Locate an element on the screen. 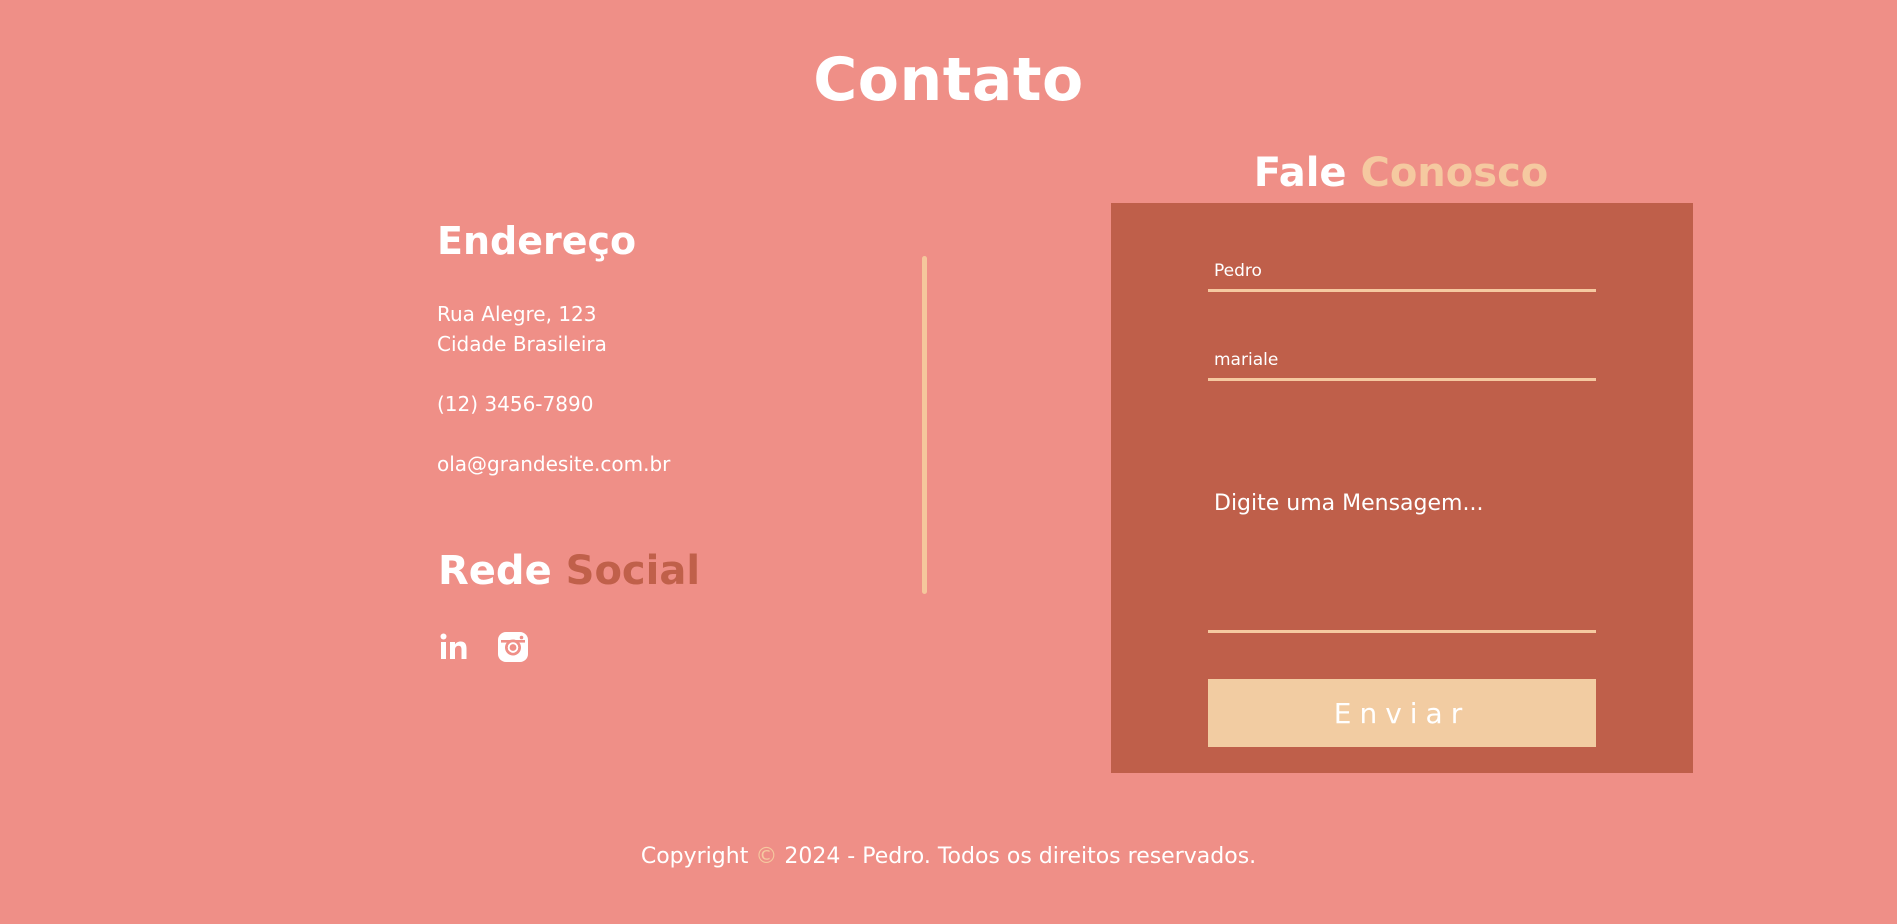 Image resolution: width=1897 pixels, height=924 pixels. address-heading: Endereço is located at coordinates (537, 241).